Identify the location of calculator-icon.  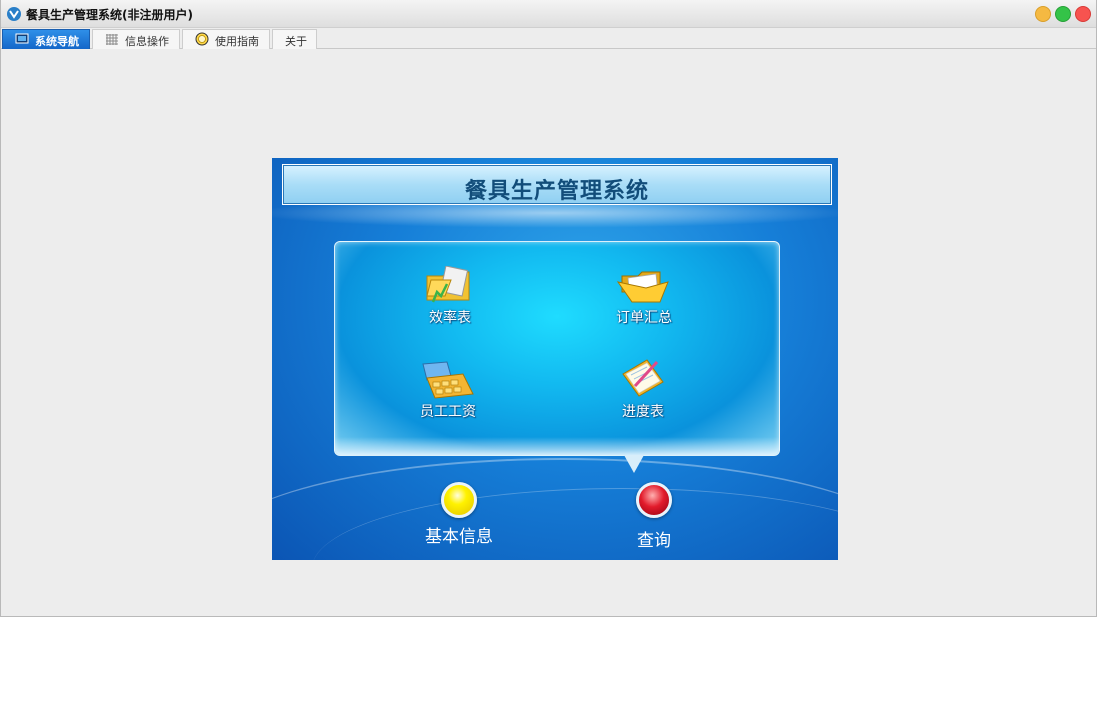
(448, 380).